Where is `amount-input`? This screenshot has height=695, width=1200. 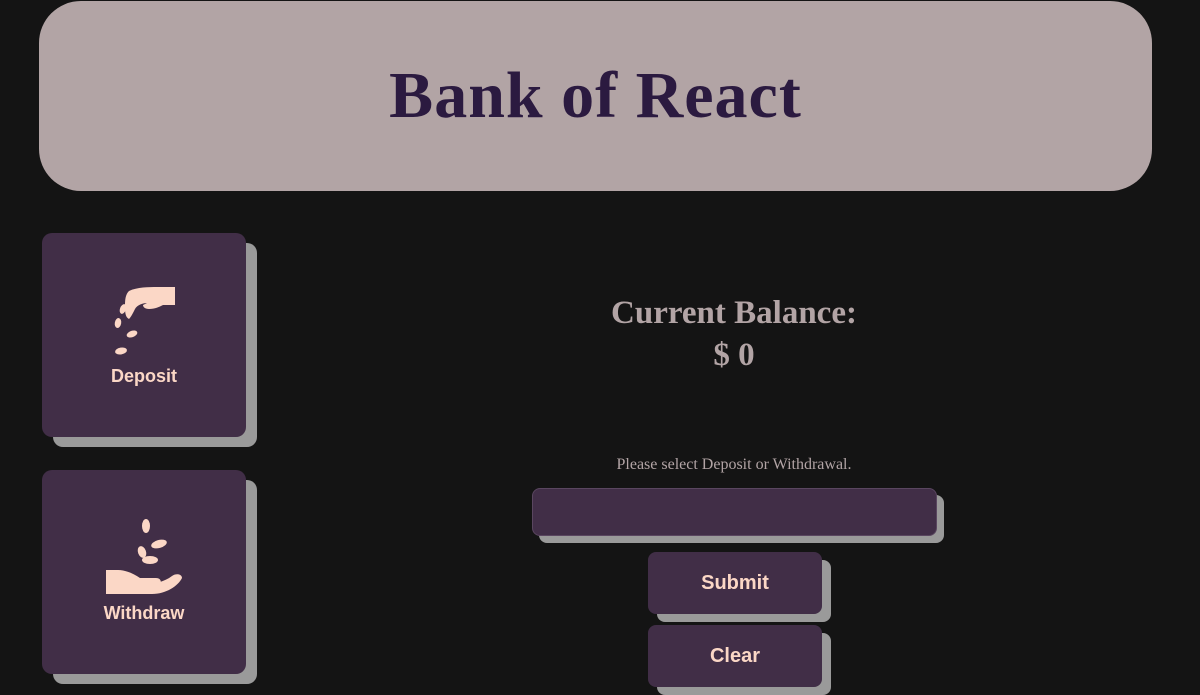 amount-input is located at coordinates (734, 512).